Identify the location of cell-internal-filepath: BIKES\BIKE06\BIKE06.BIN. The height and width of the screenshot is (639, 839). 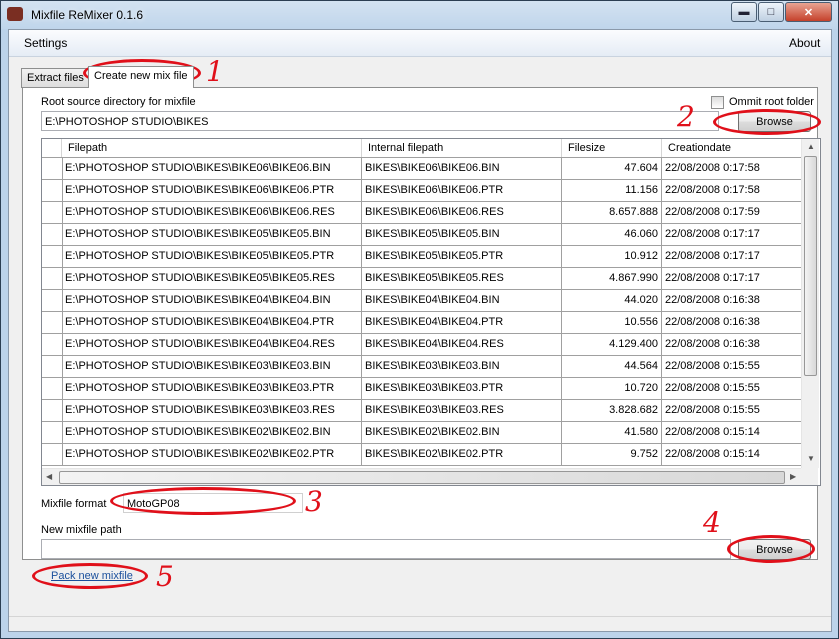
(462, 168).